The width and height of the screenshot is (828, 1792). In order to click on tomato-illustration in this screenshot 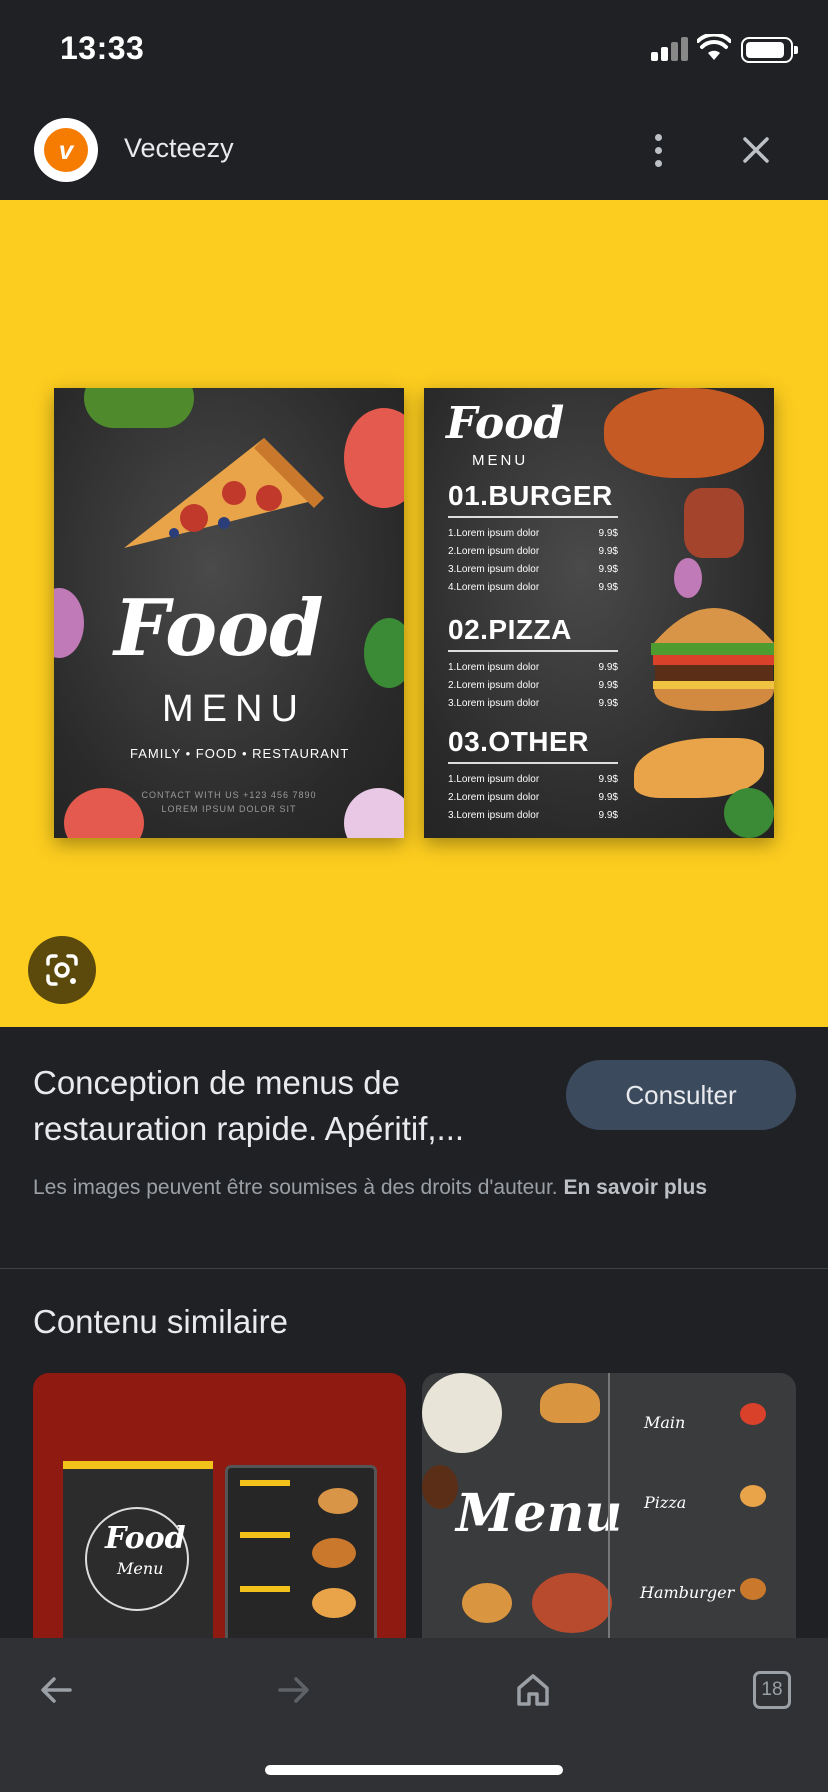, I will do `click(374, 458)`.